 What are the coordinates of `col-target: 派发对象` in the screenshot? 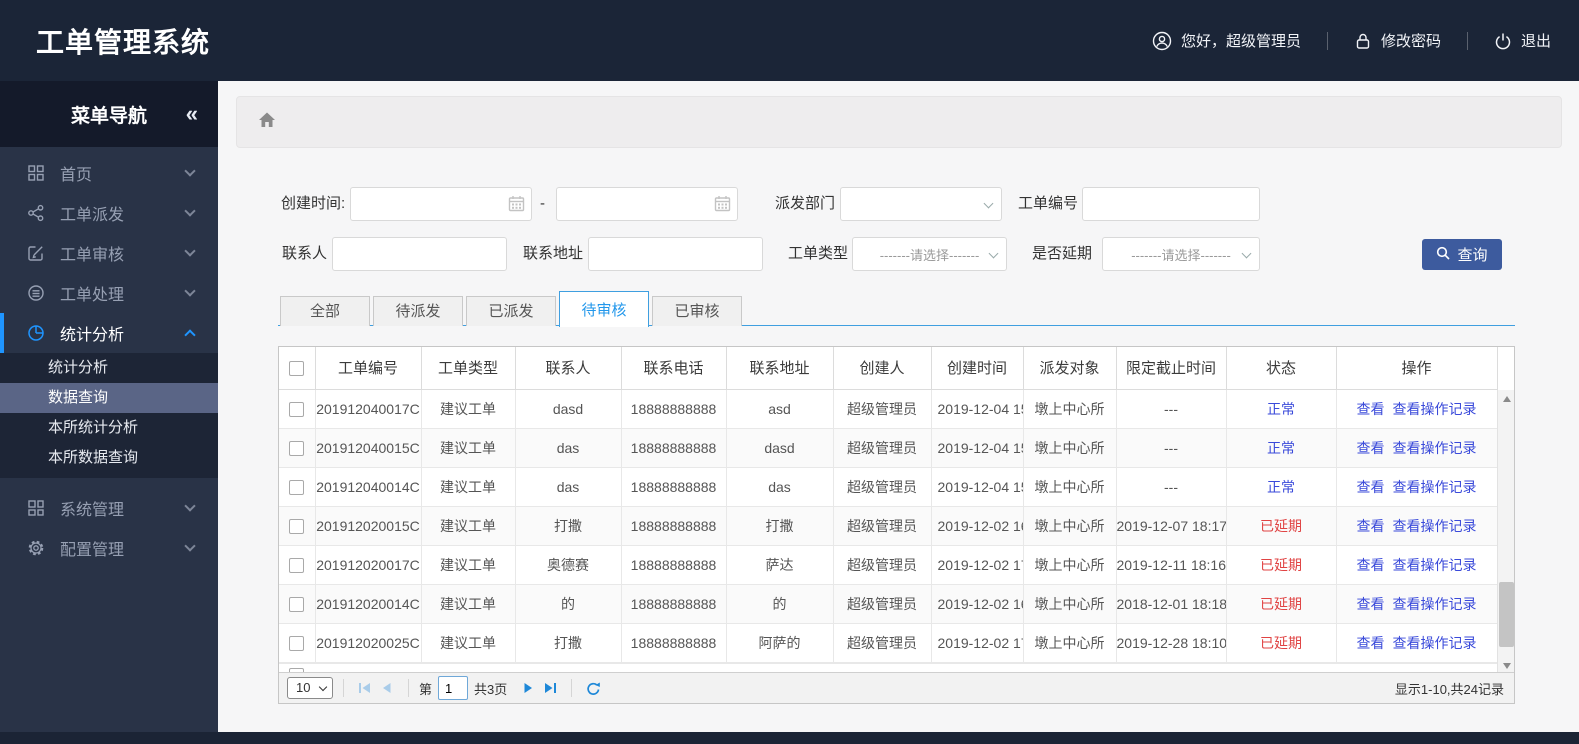 It's located at (1069, 368).